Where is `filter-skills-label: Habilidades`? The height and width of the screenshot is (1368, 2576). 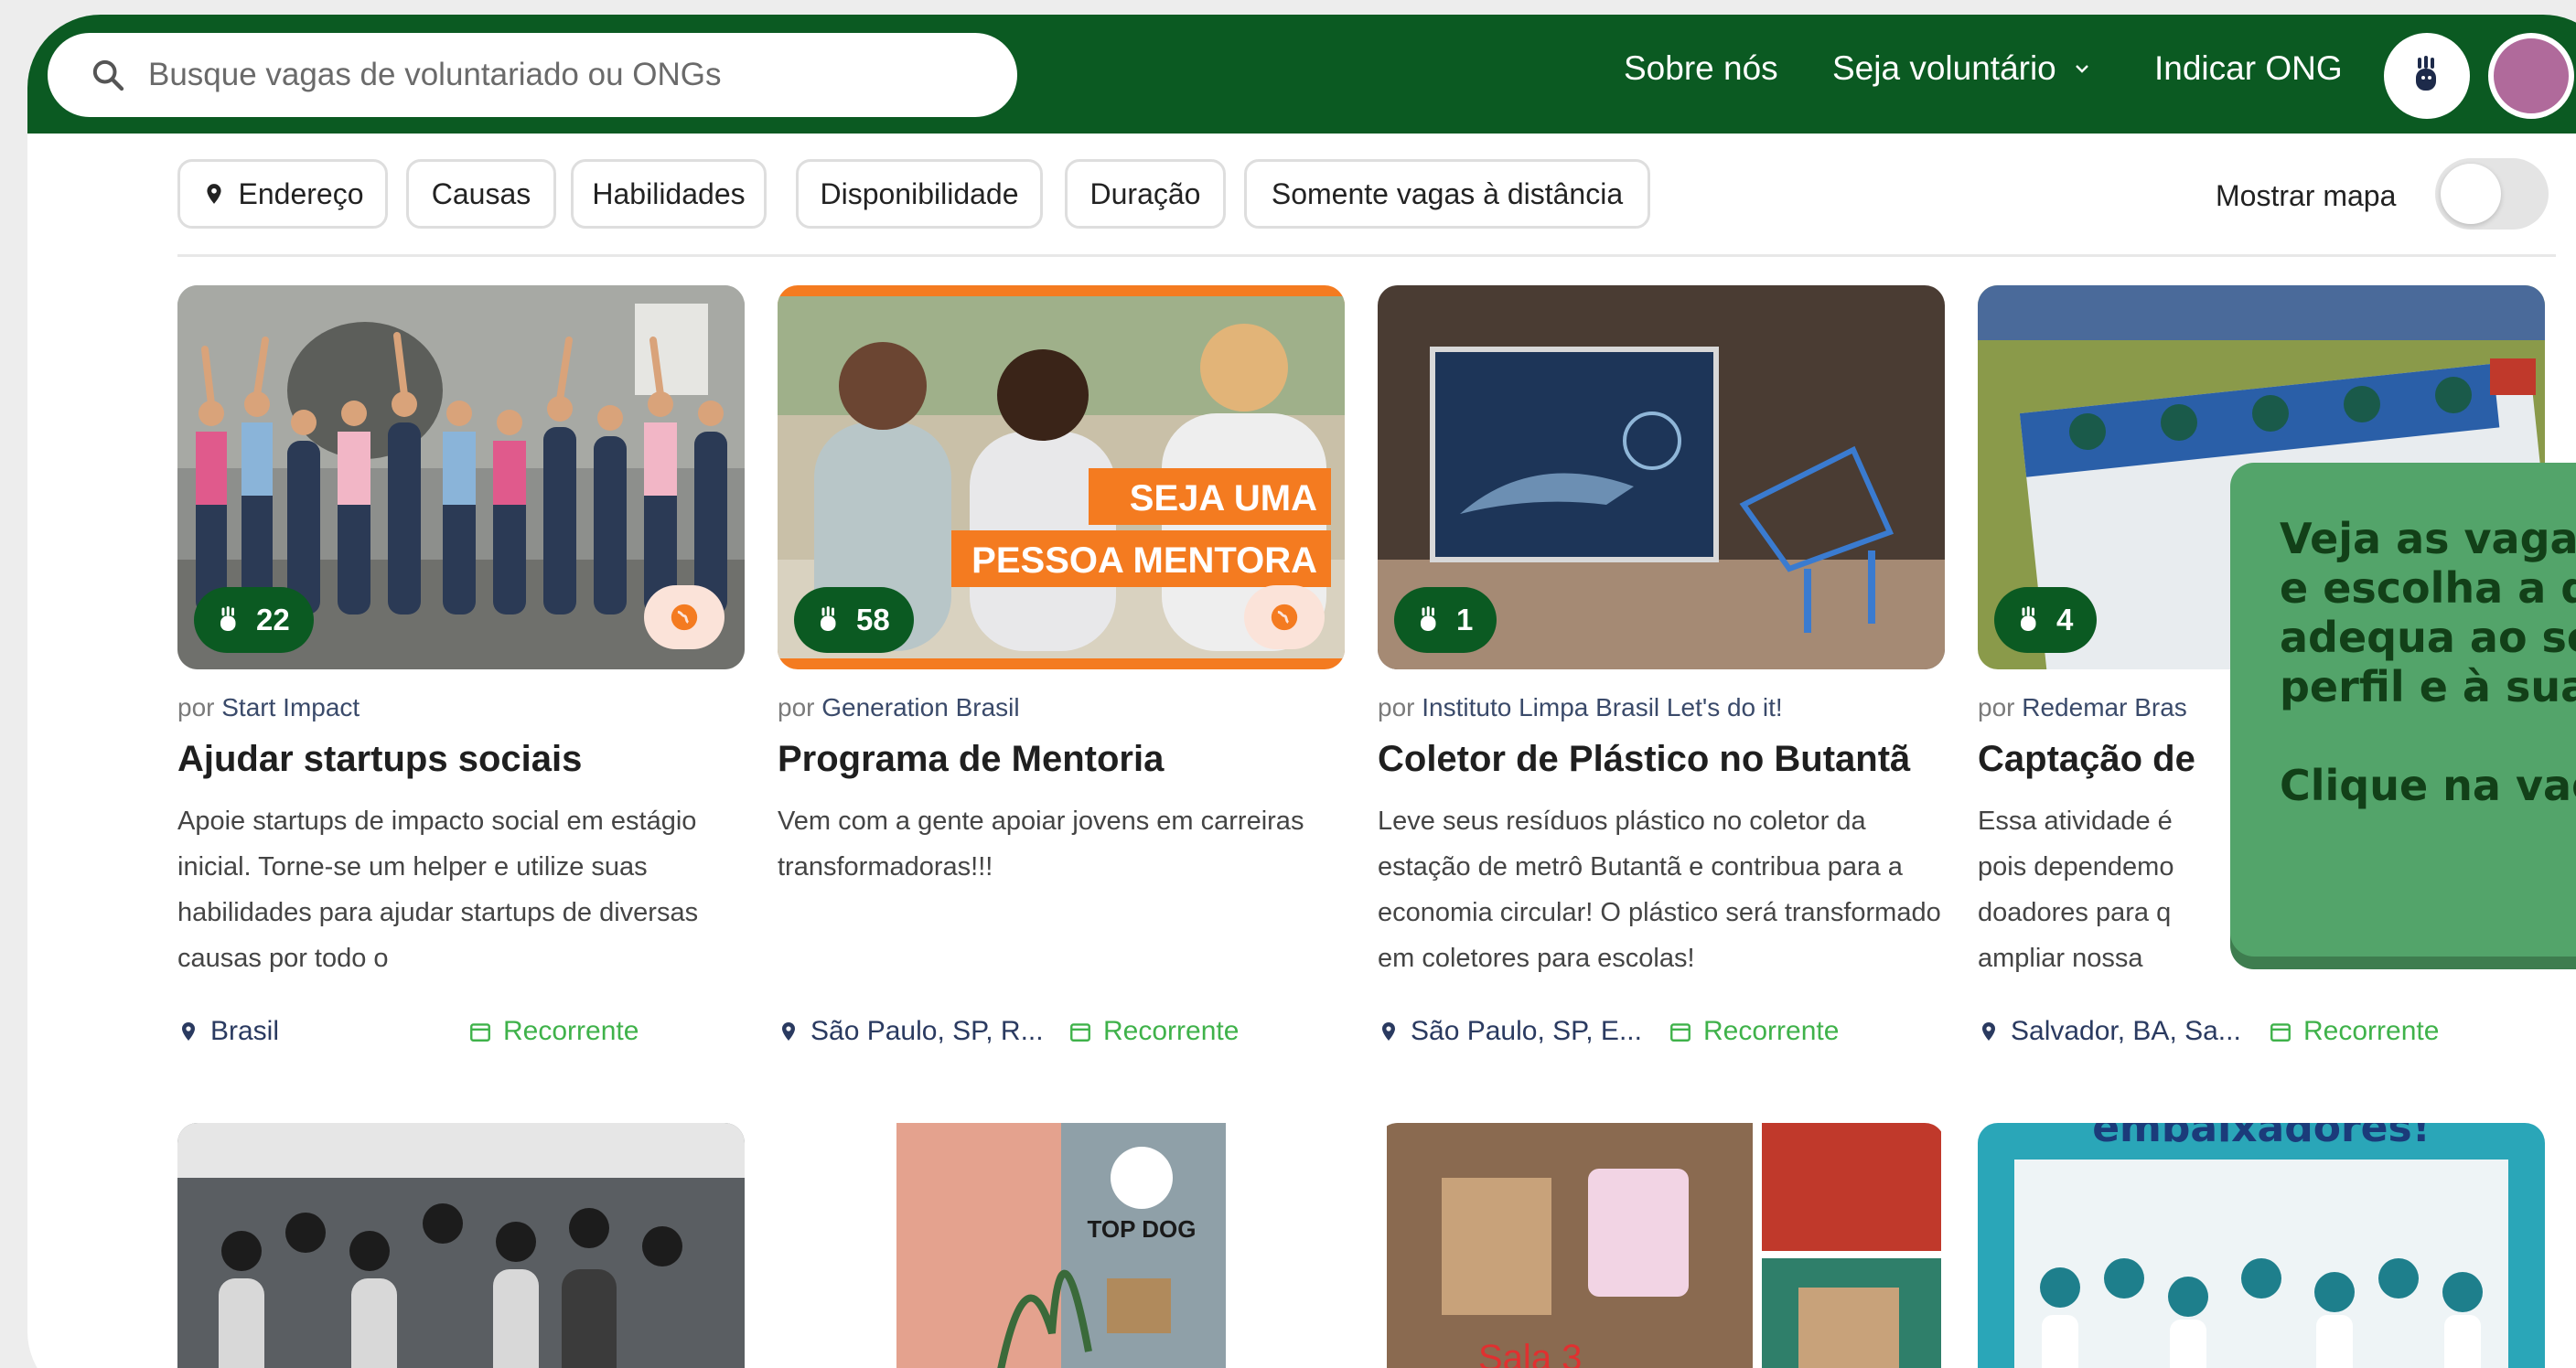 filter-skills-label: Habilidades is located at coordinates (669, 193).